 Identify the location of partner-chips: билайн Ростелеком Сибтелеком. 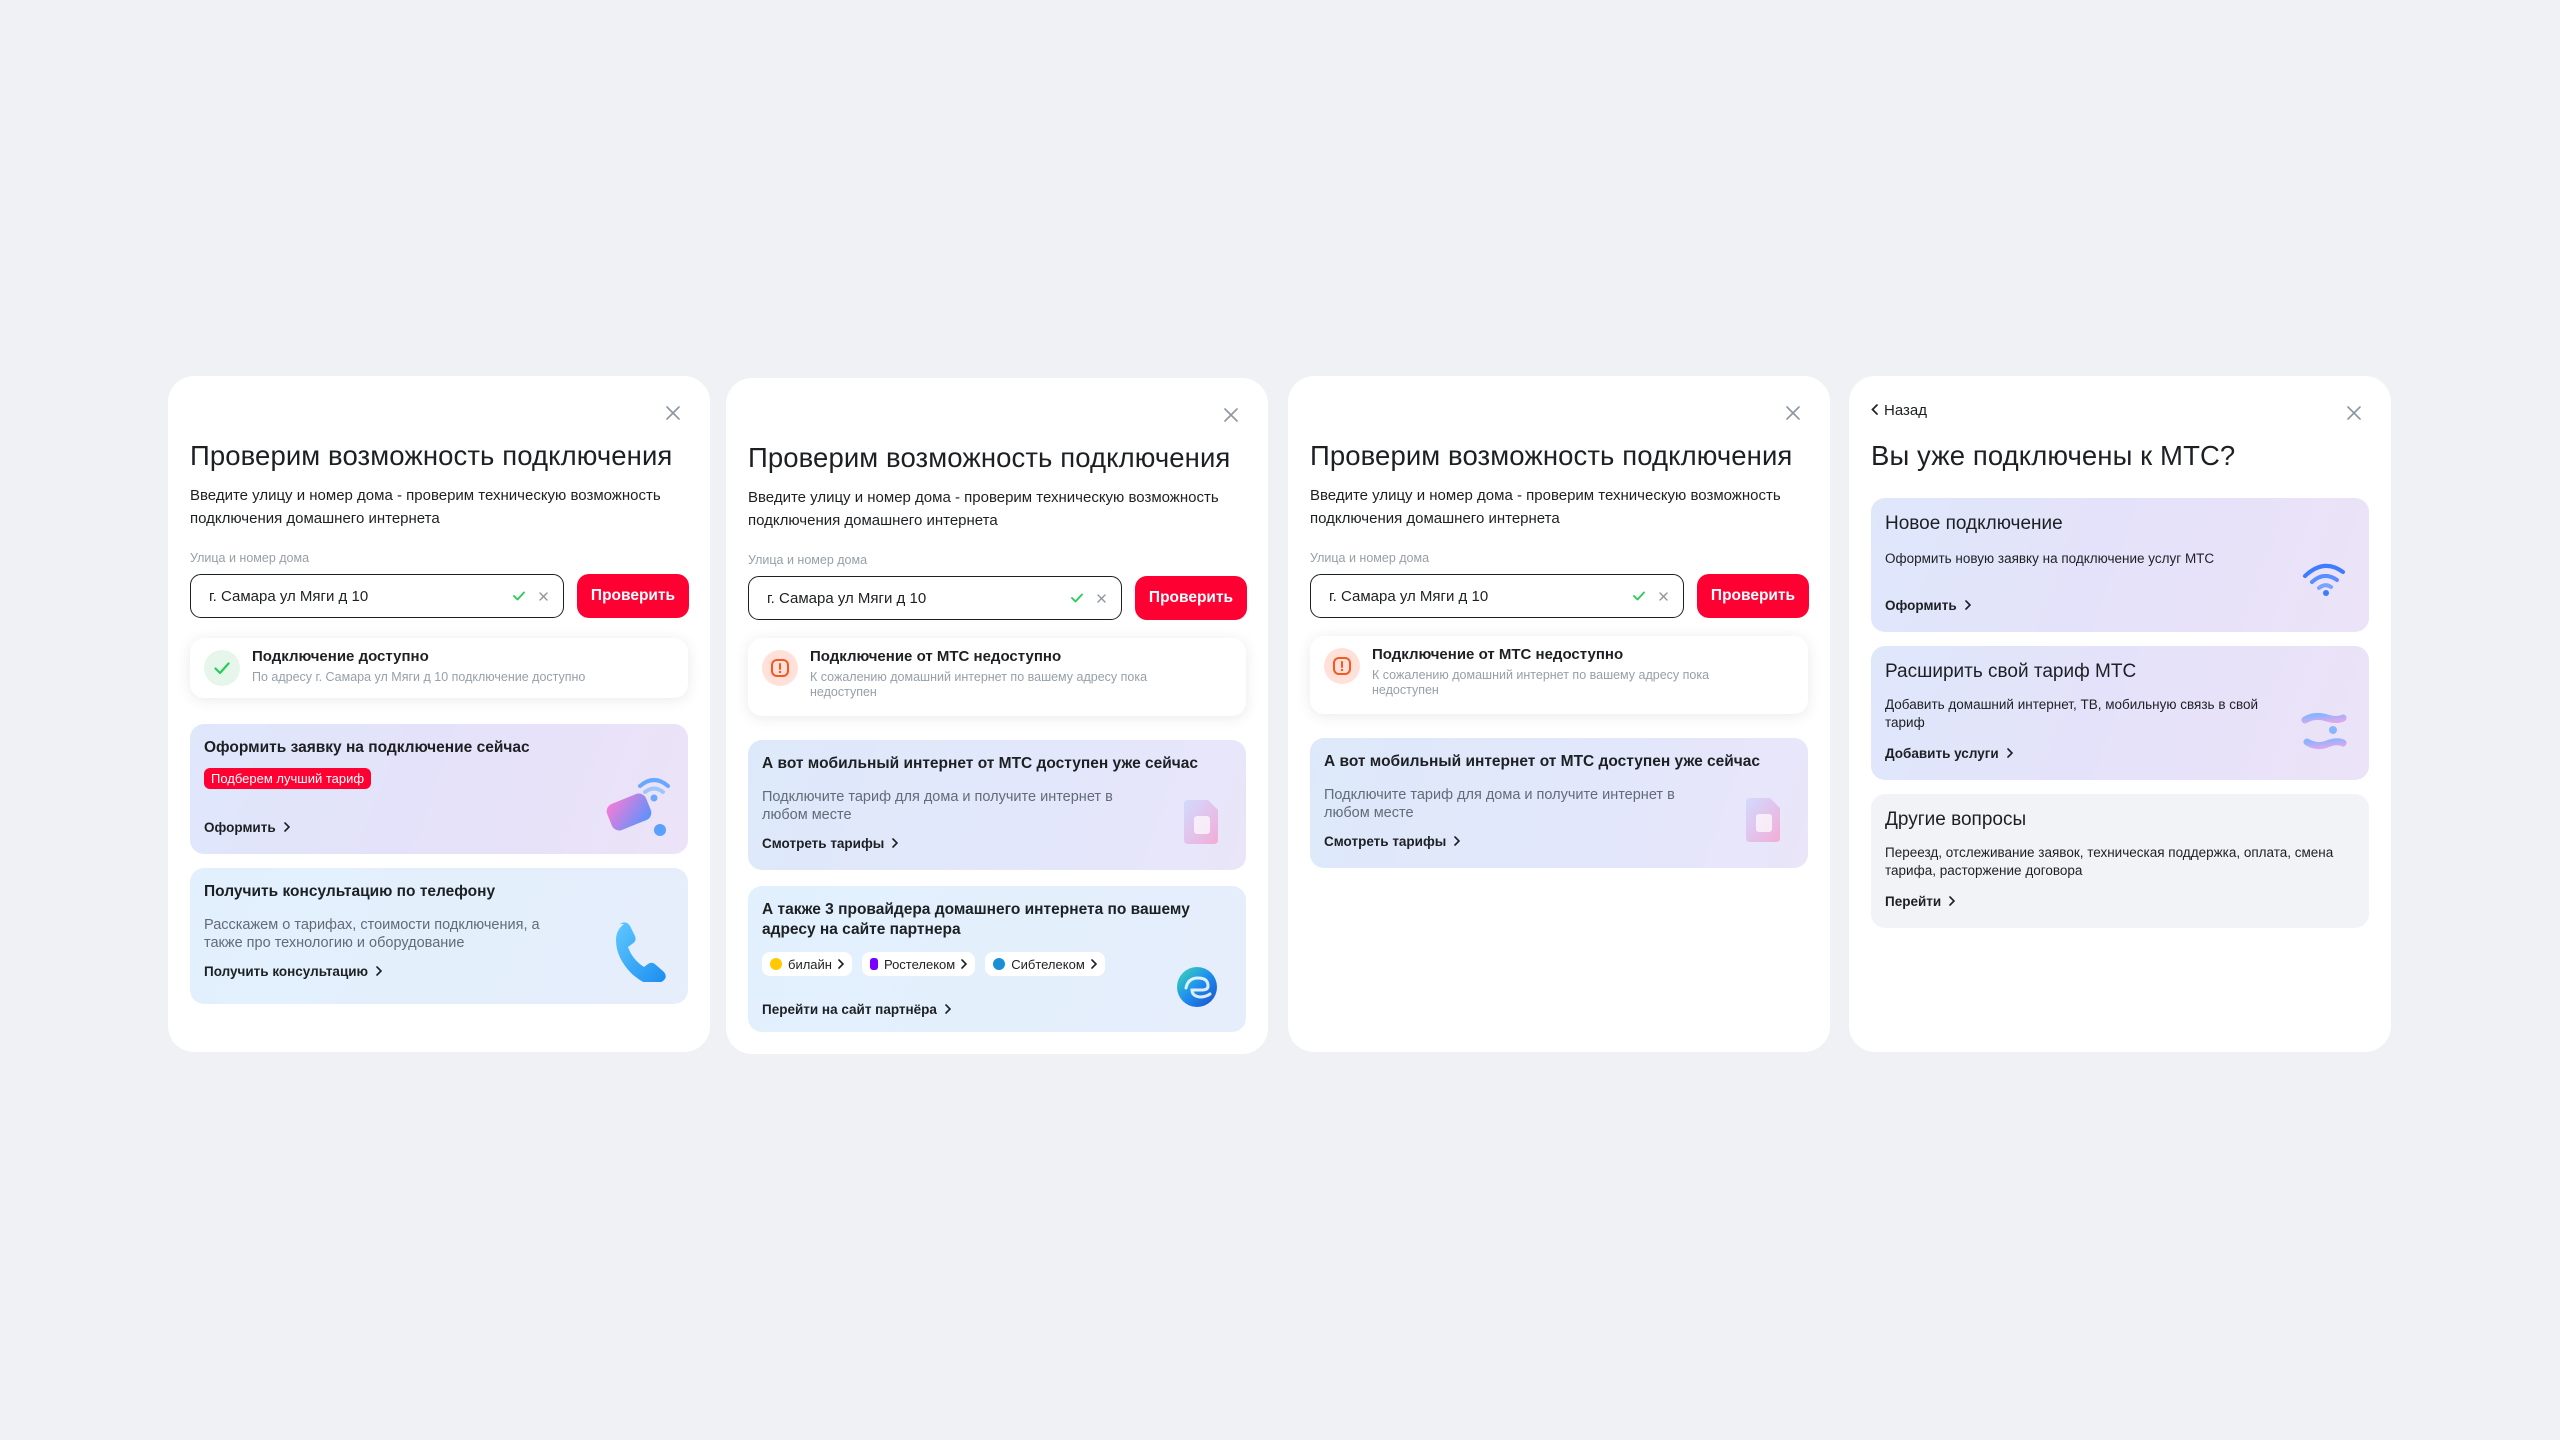
(933, 964).